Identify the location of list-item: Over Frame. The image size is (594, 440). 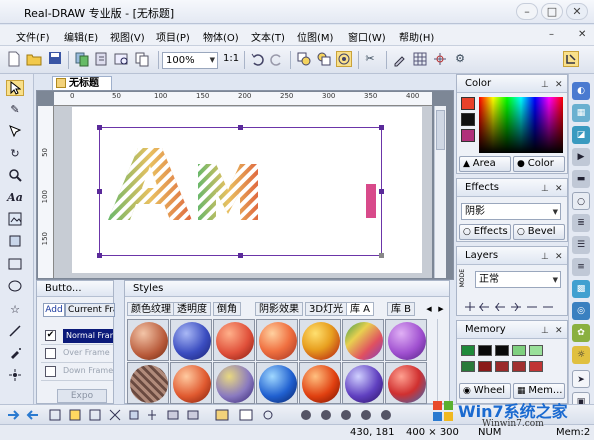
(77, 354).